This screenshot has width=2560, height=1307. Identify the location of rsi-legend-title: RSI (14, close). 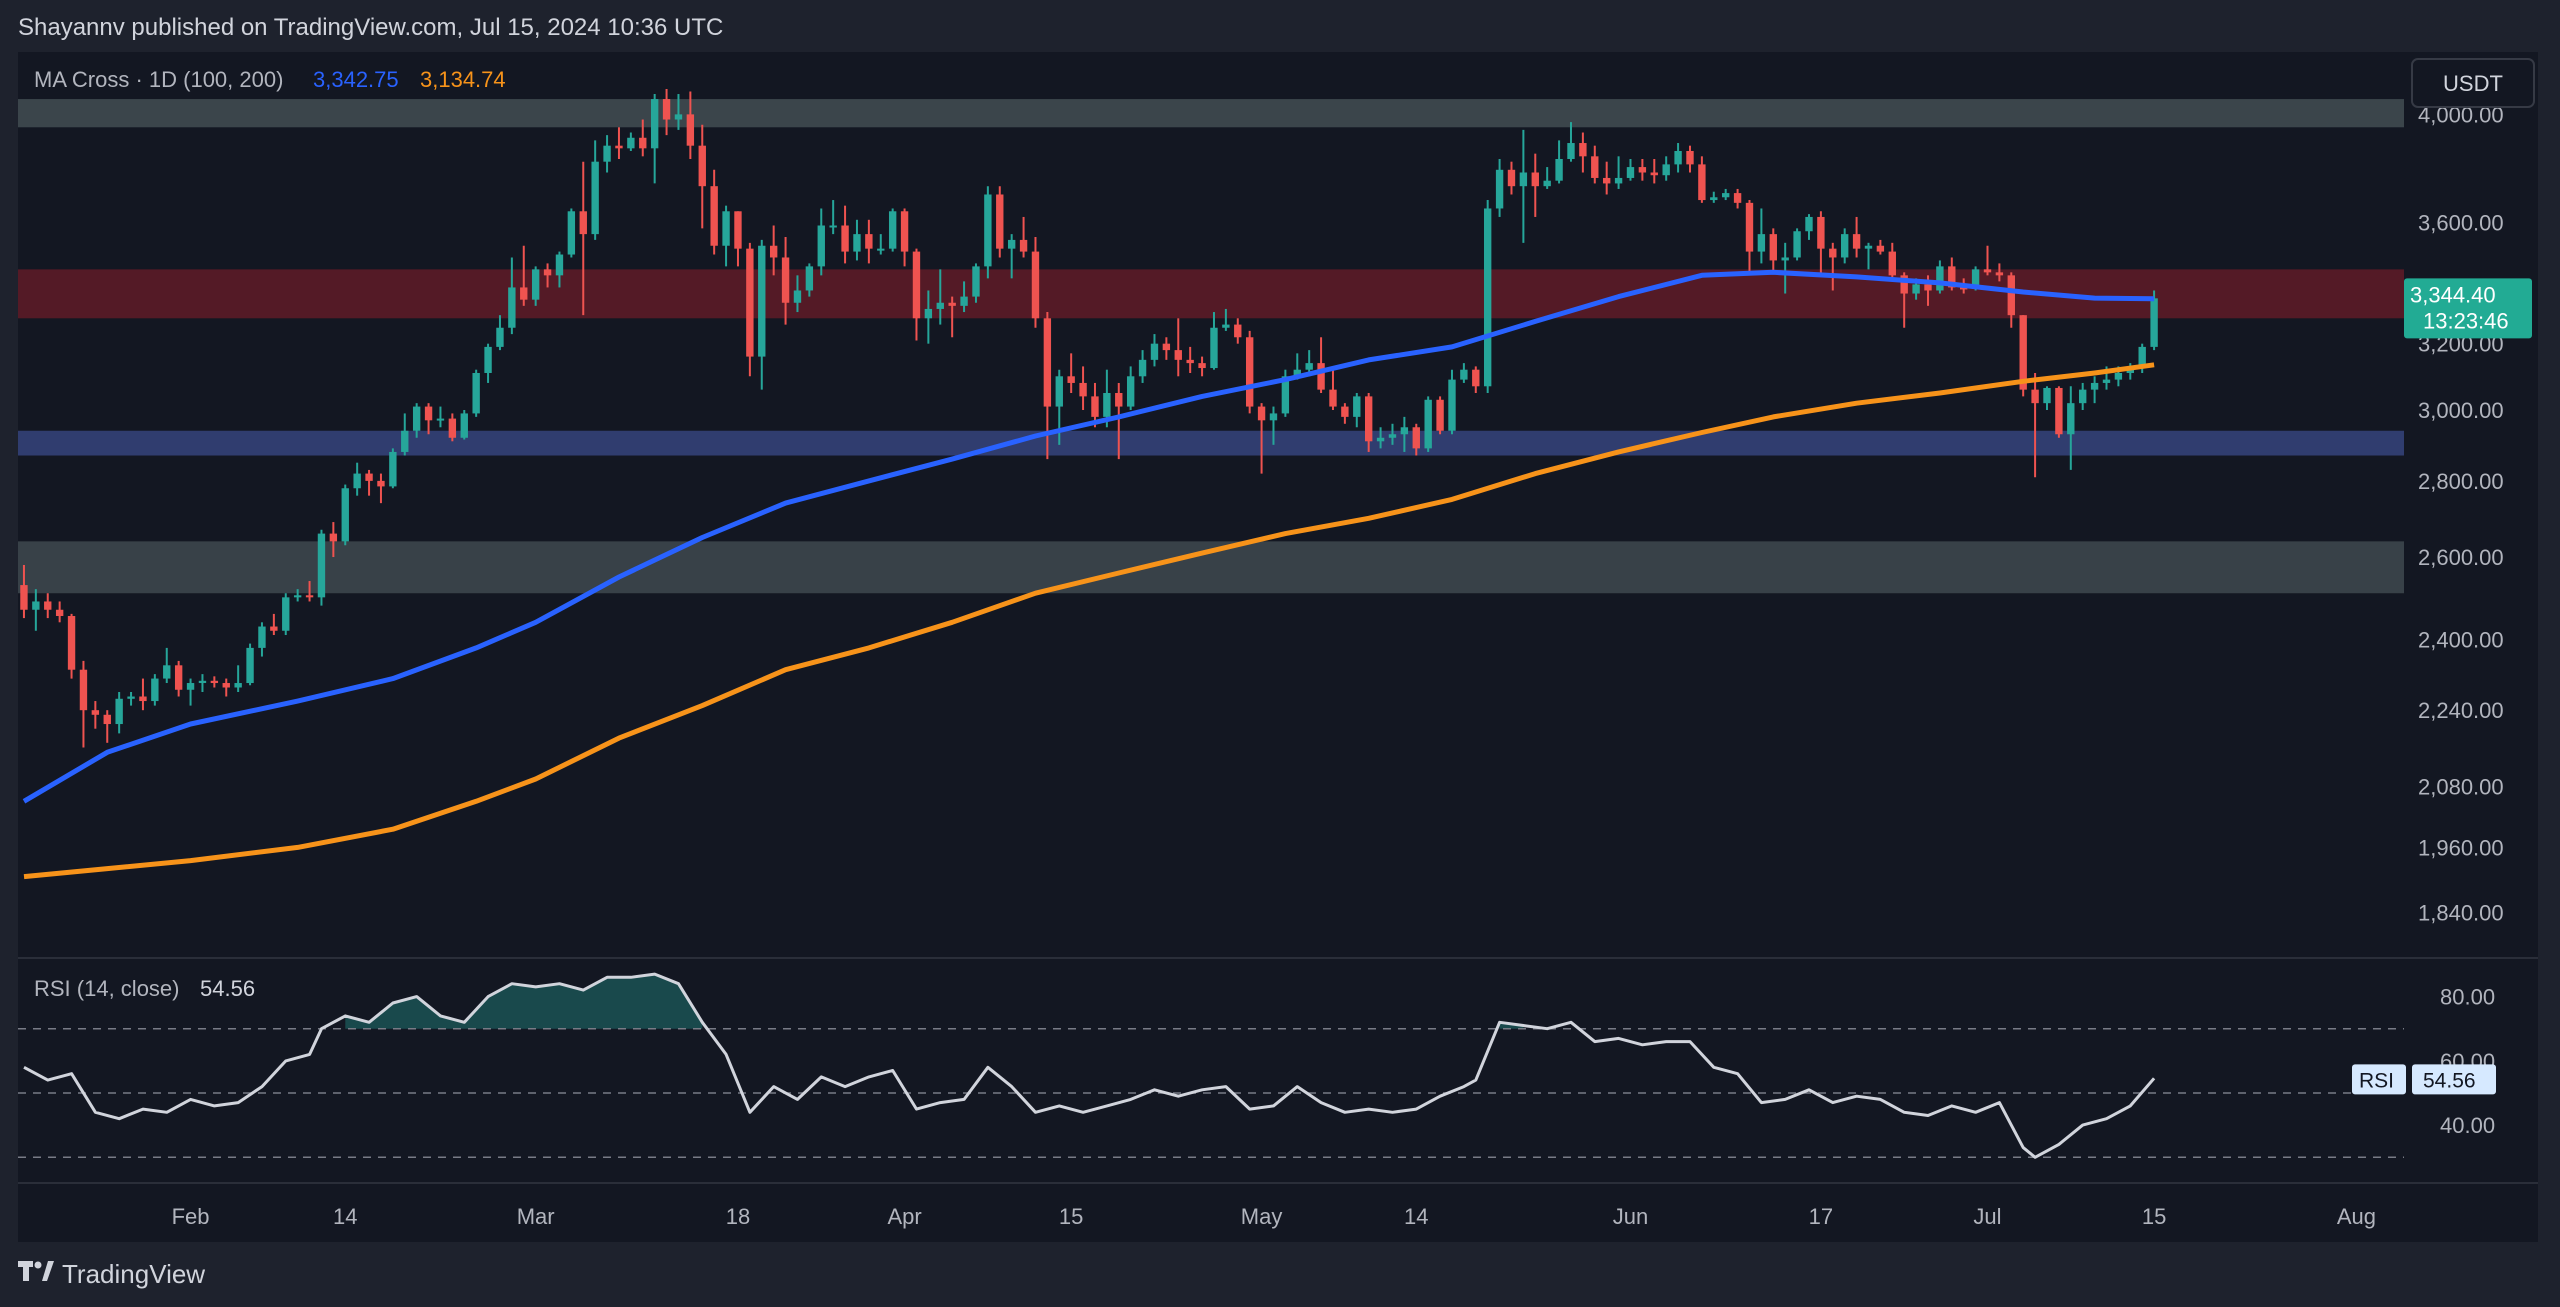
(107, 988).